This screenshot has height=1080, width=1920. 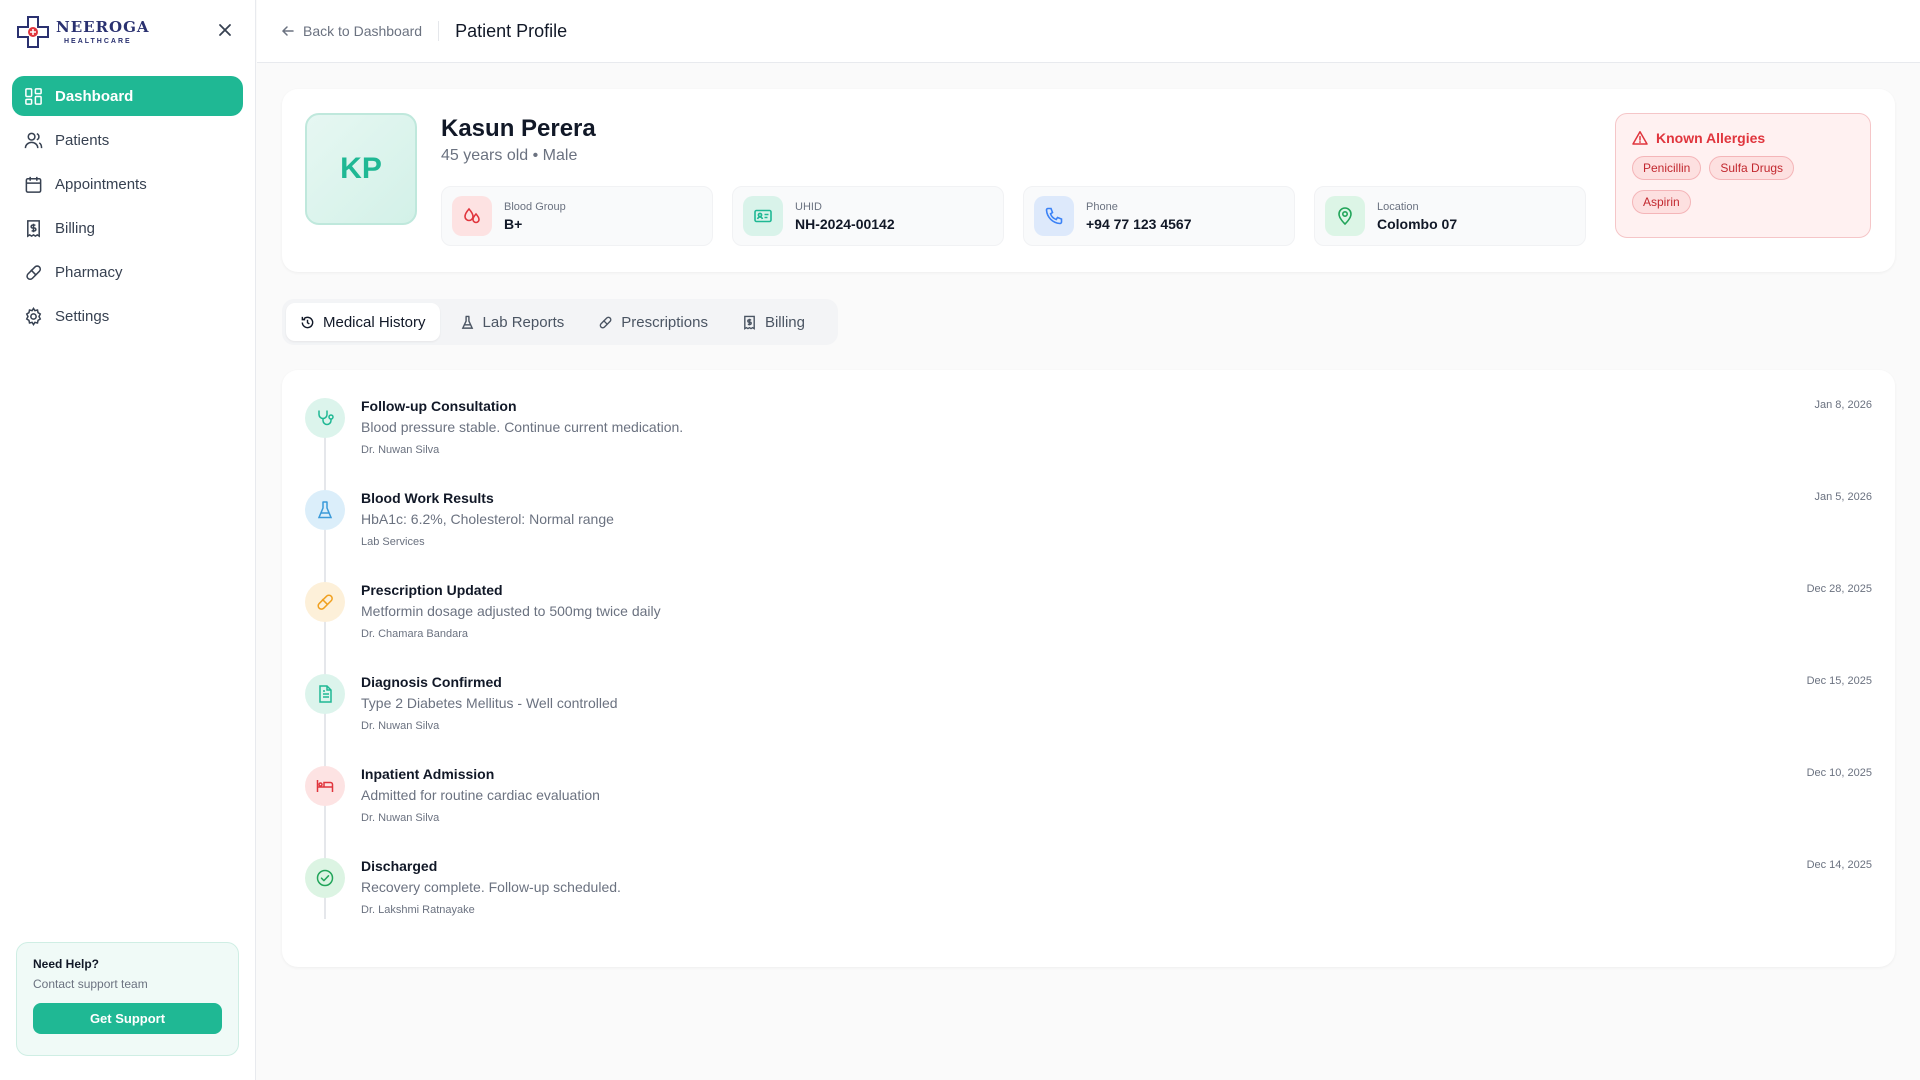 I want to click on sidebar-item-label: Billing, so click(x=75, y=228).